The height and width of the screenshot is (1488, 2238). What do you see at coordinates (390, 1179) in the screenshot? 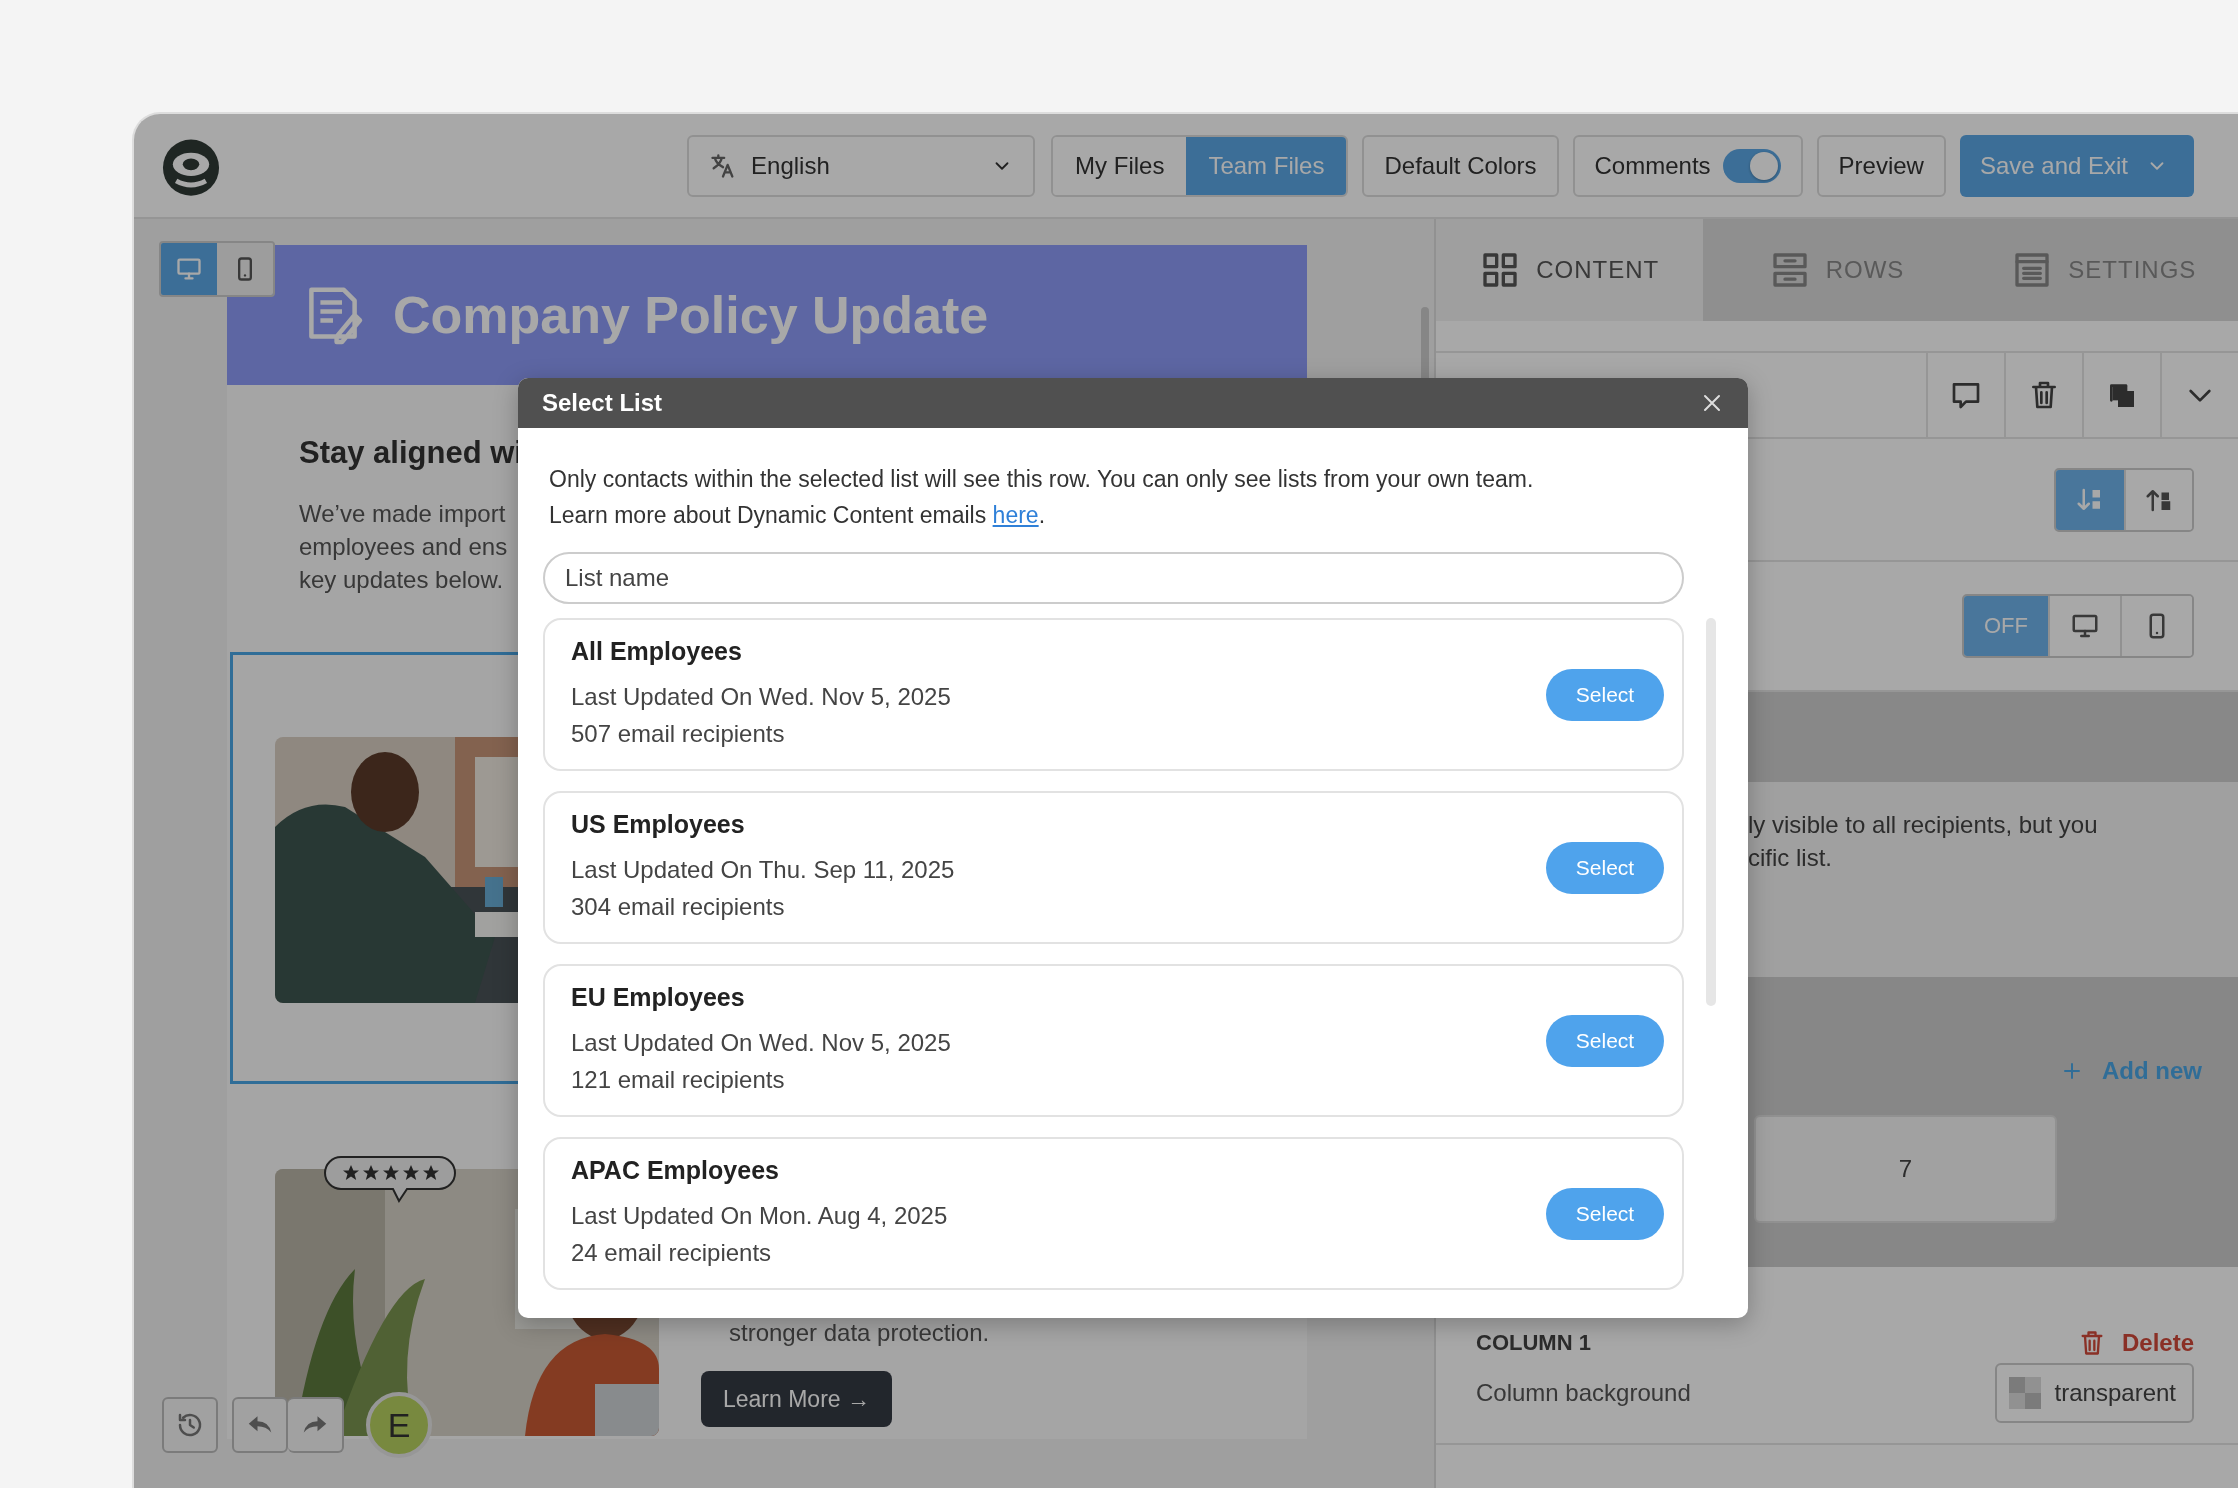
I see `rating-bubble-icon` at bounding box center [390, 1179].